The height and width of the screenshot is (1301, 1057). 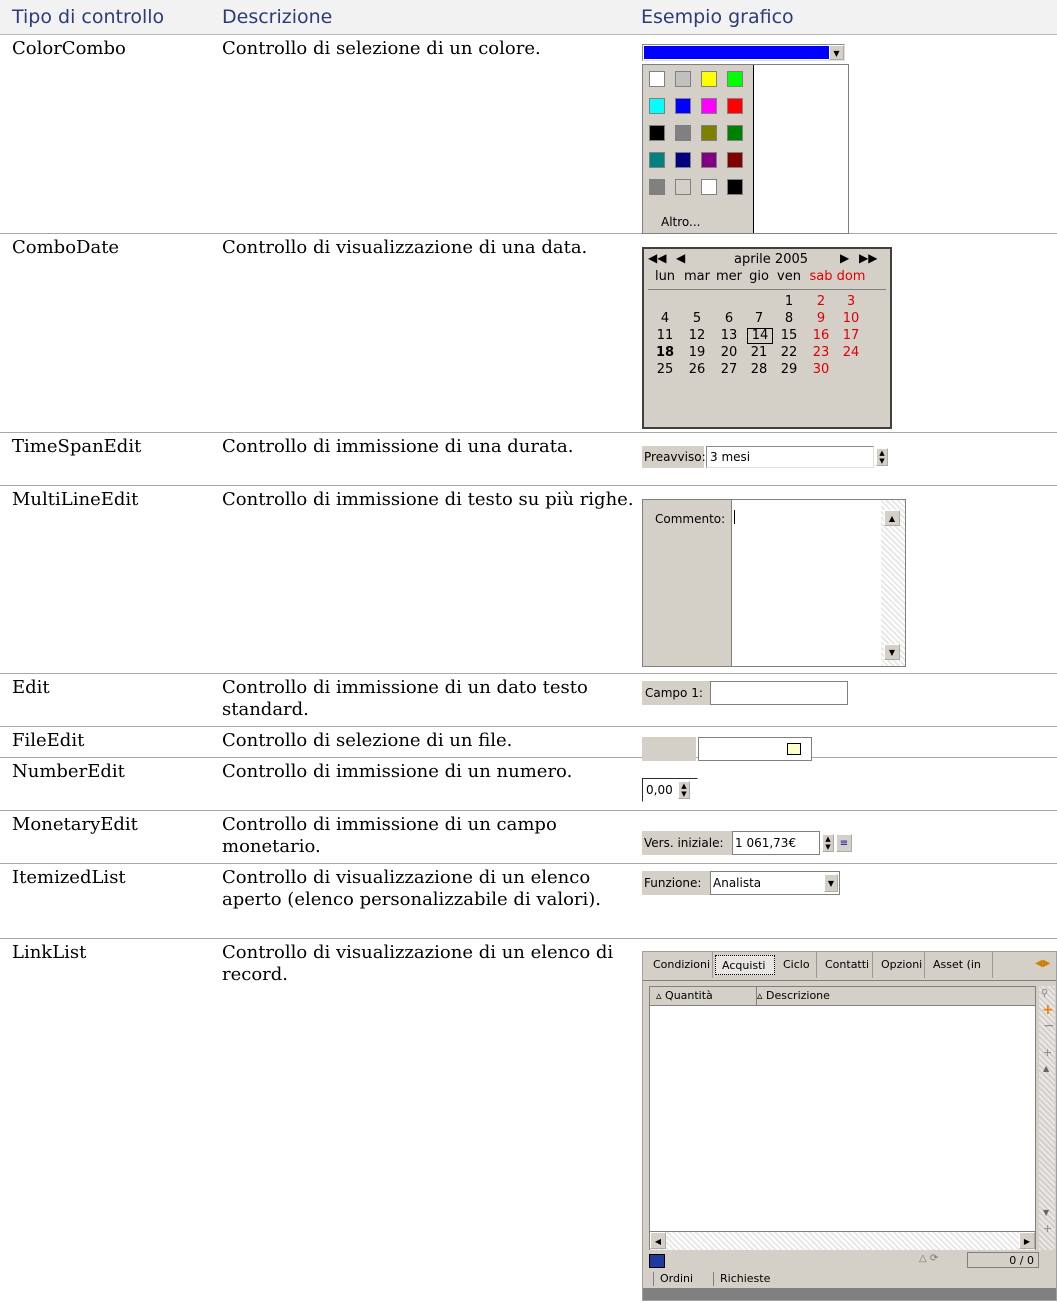 I want to click on spin-button: ▲ ▼, so click(x=882, y=457).